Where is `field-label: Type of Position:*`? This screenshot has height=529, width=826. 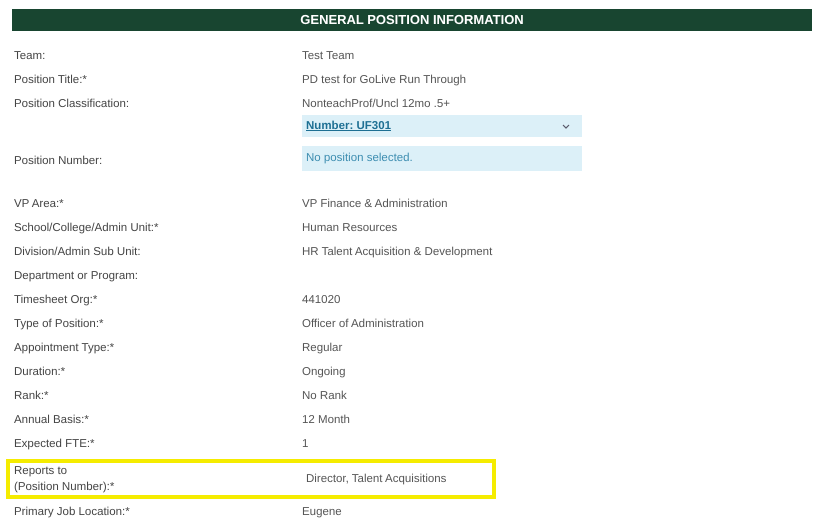 field-label: Type of Position:* is located at coordinates (59, 324).